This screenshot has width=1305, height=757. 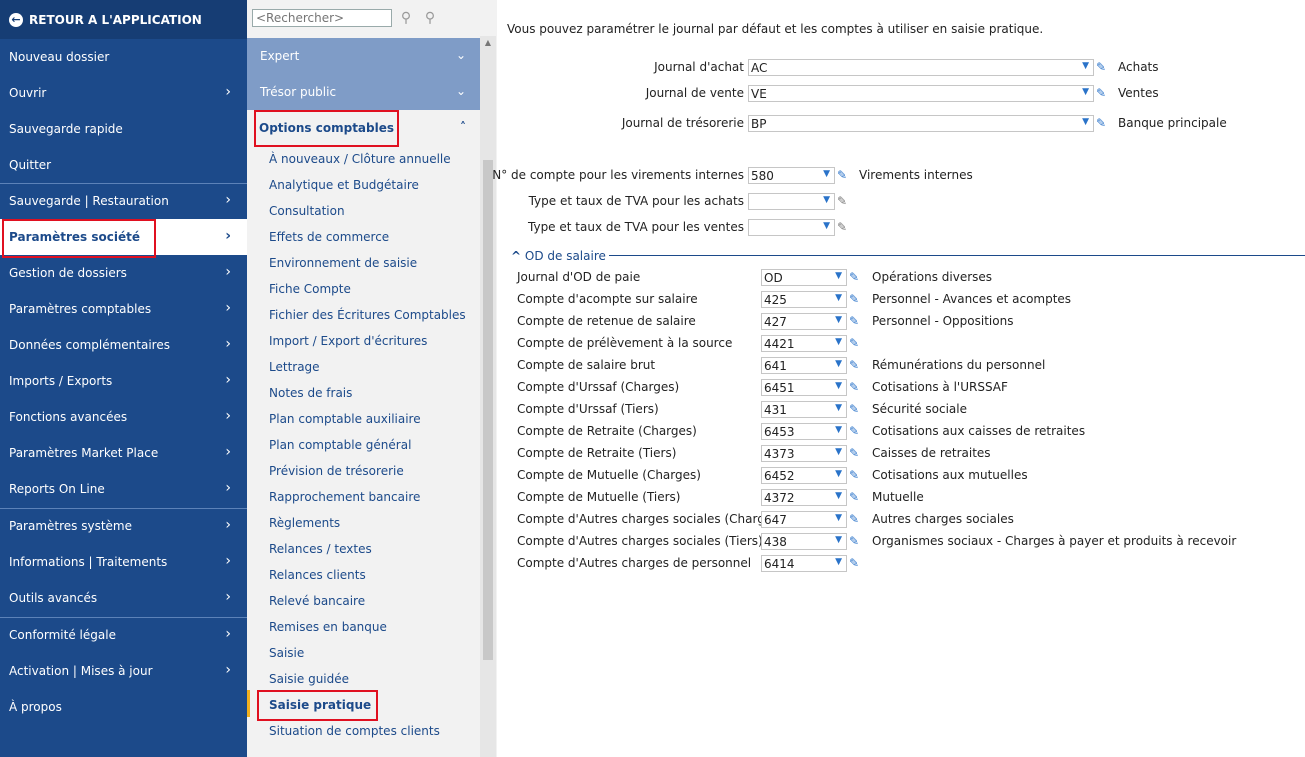 I want to click on combo-journal-d-od-de-paie: OD ▼, so click(x=804, y=277).